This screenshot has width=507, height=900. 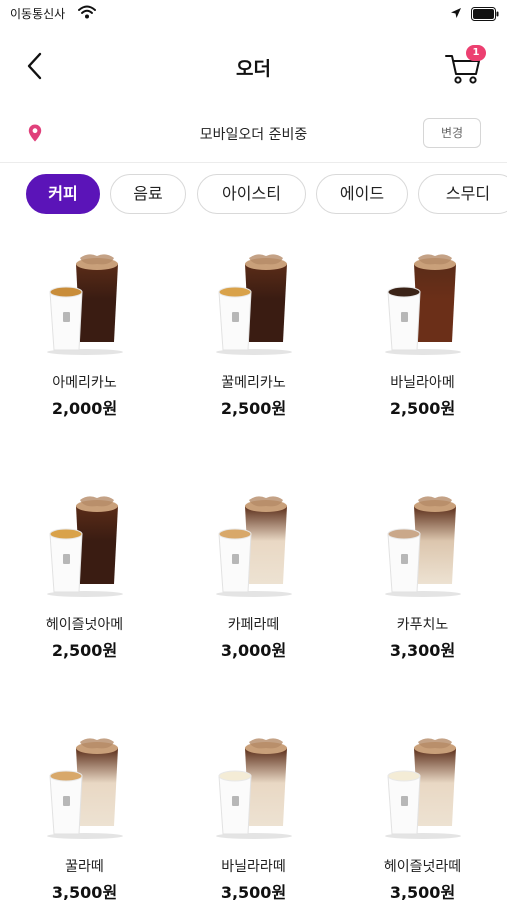 I want to click on product-name: 아메리카노, so click(x=84, y=383).